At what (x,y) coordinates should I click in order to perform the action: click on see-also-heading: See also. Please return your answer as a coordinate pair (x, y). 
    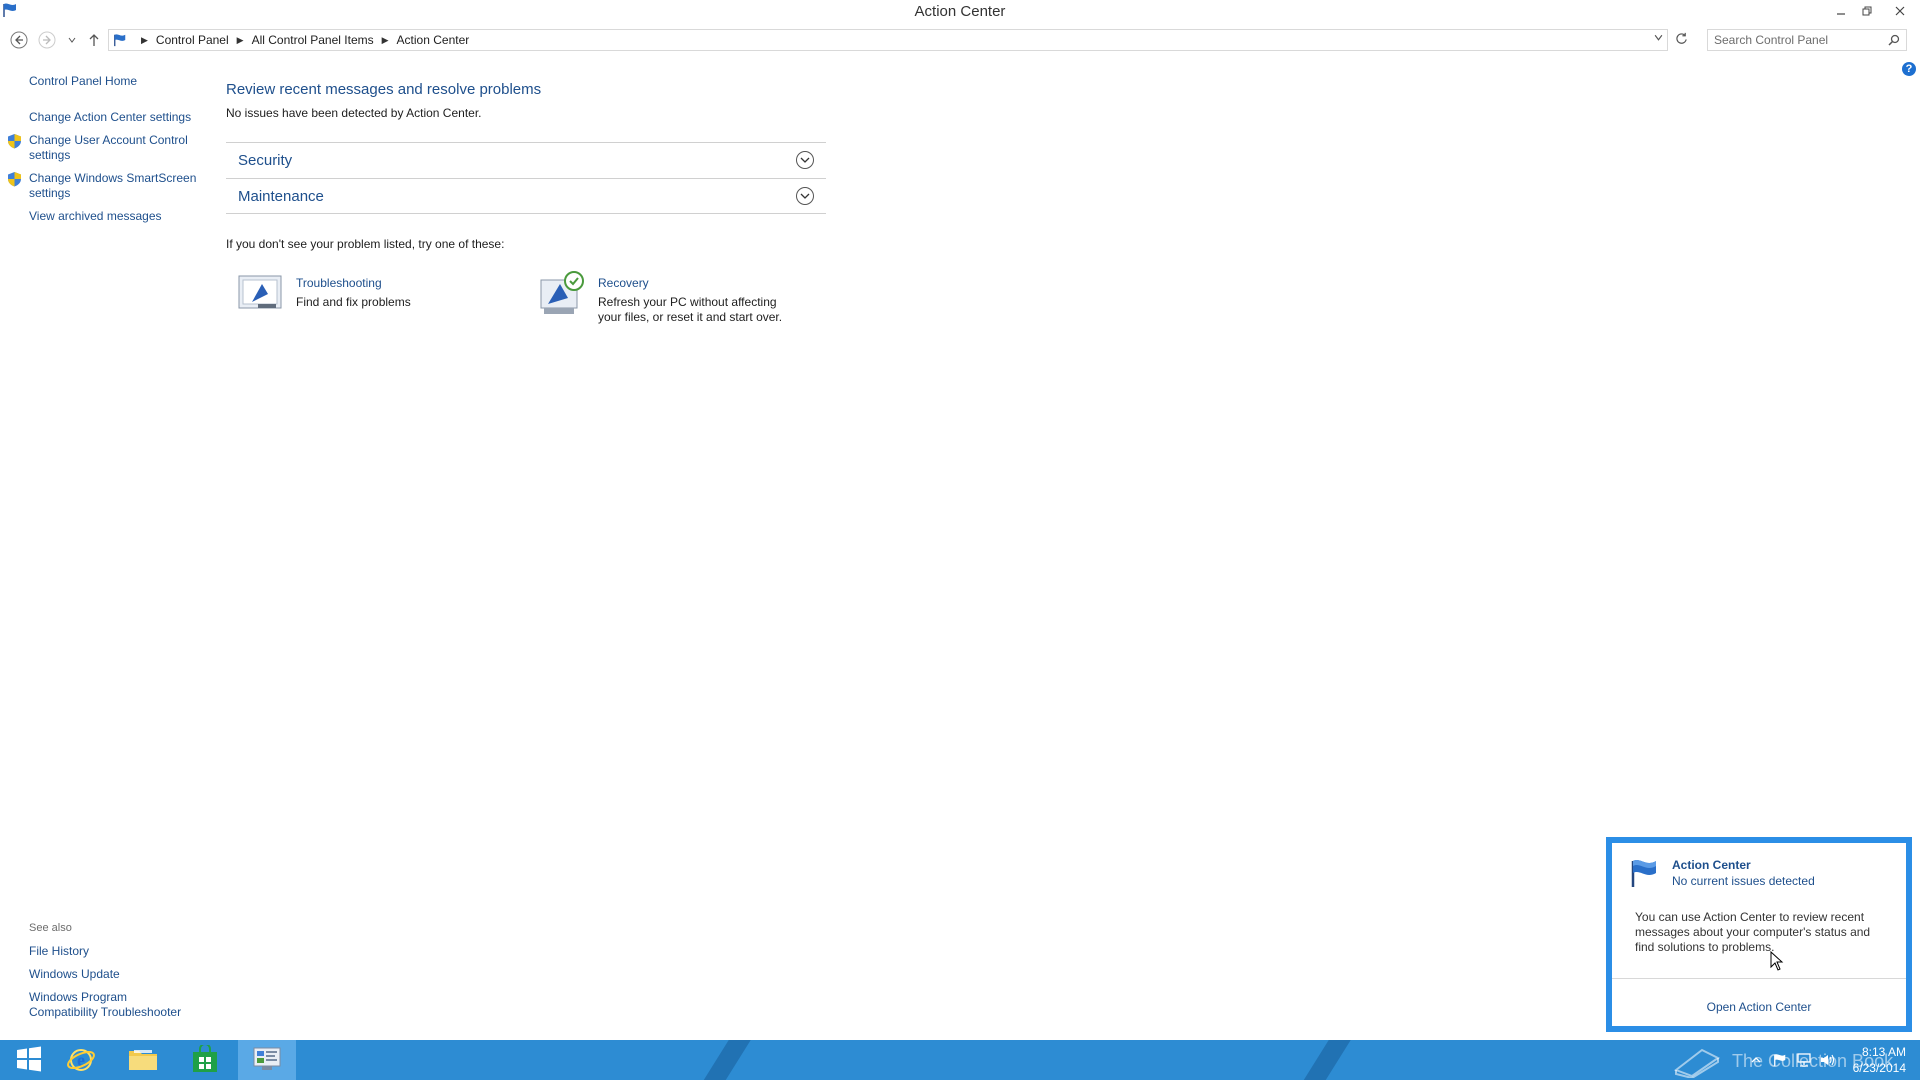
    Looking at the image, I should click on (50, 928).